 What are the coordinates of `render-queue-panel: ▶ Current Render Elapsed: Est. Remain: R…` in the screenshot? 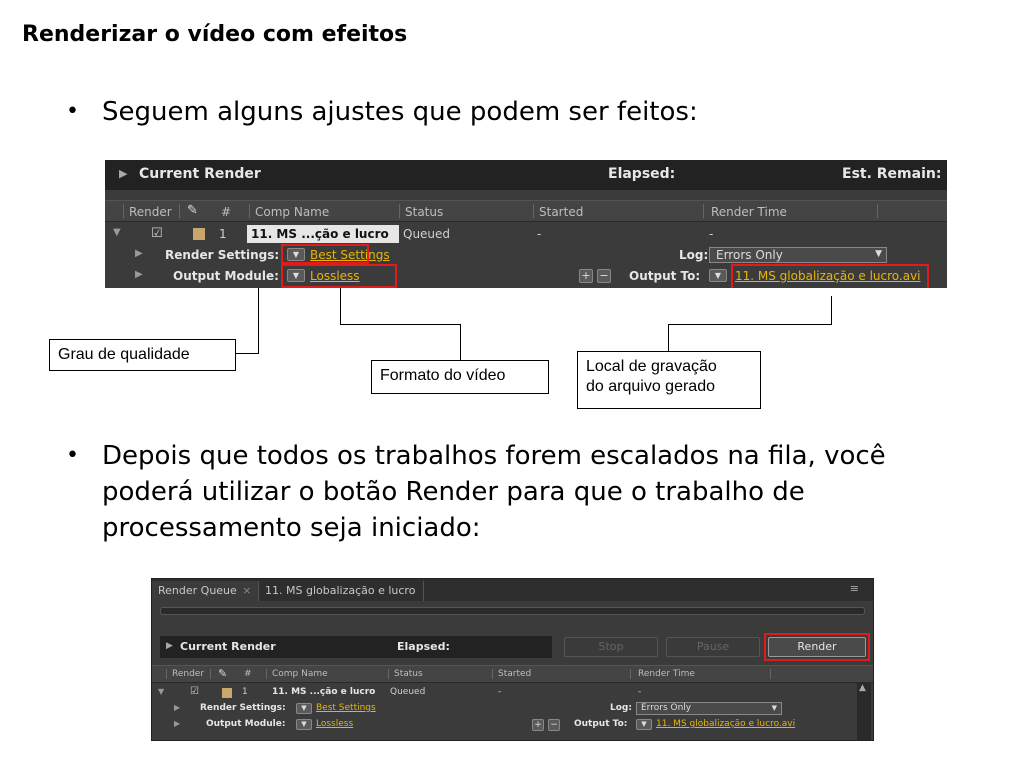 It's located at (526, 224).